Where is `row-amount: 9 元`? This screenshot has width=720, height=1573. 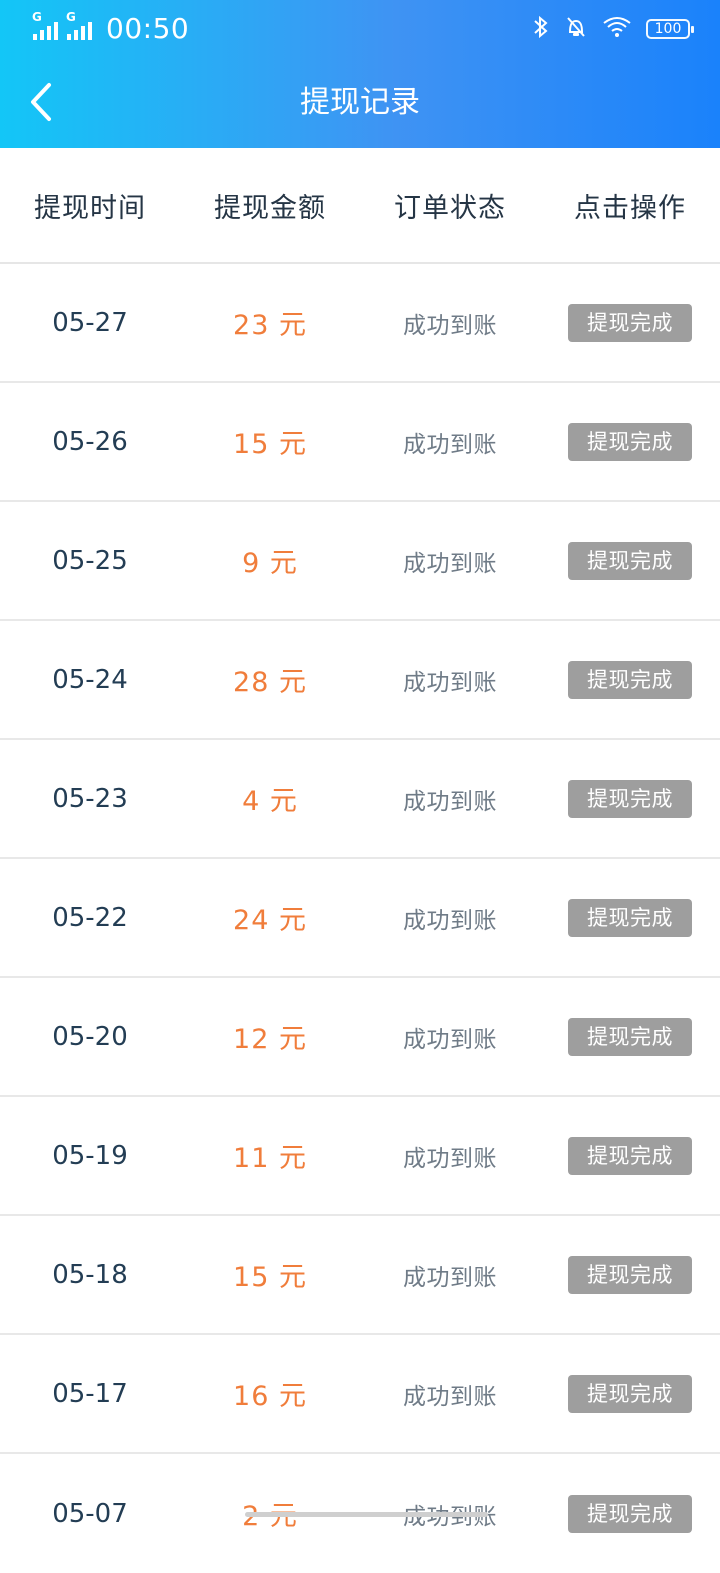
row-amount: 9 元 is located at coordinates (270, 563).